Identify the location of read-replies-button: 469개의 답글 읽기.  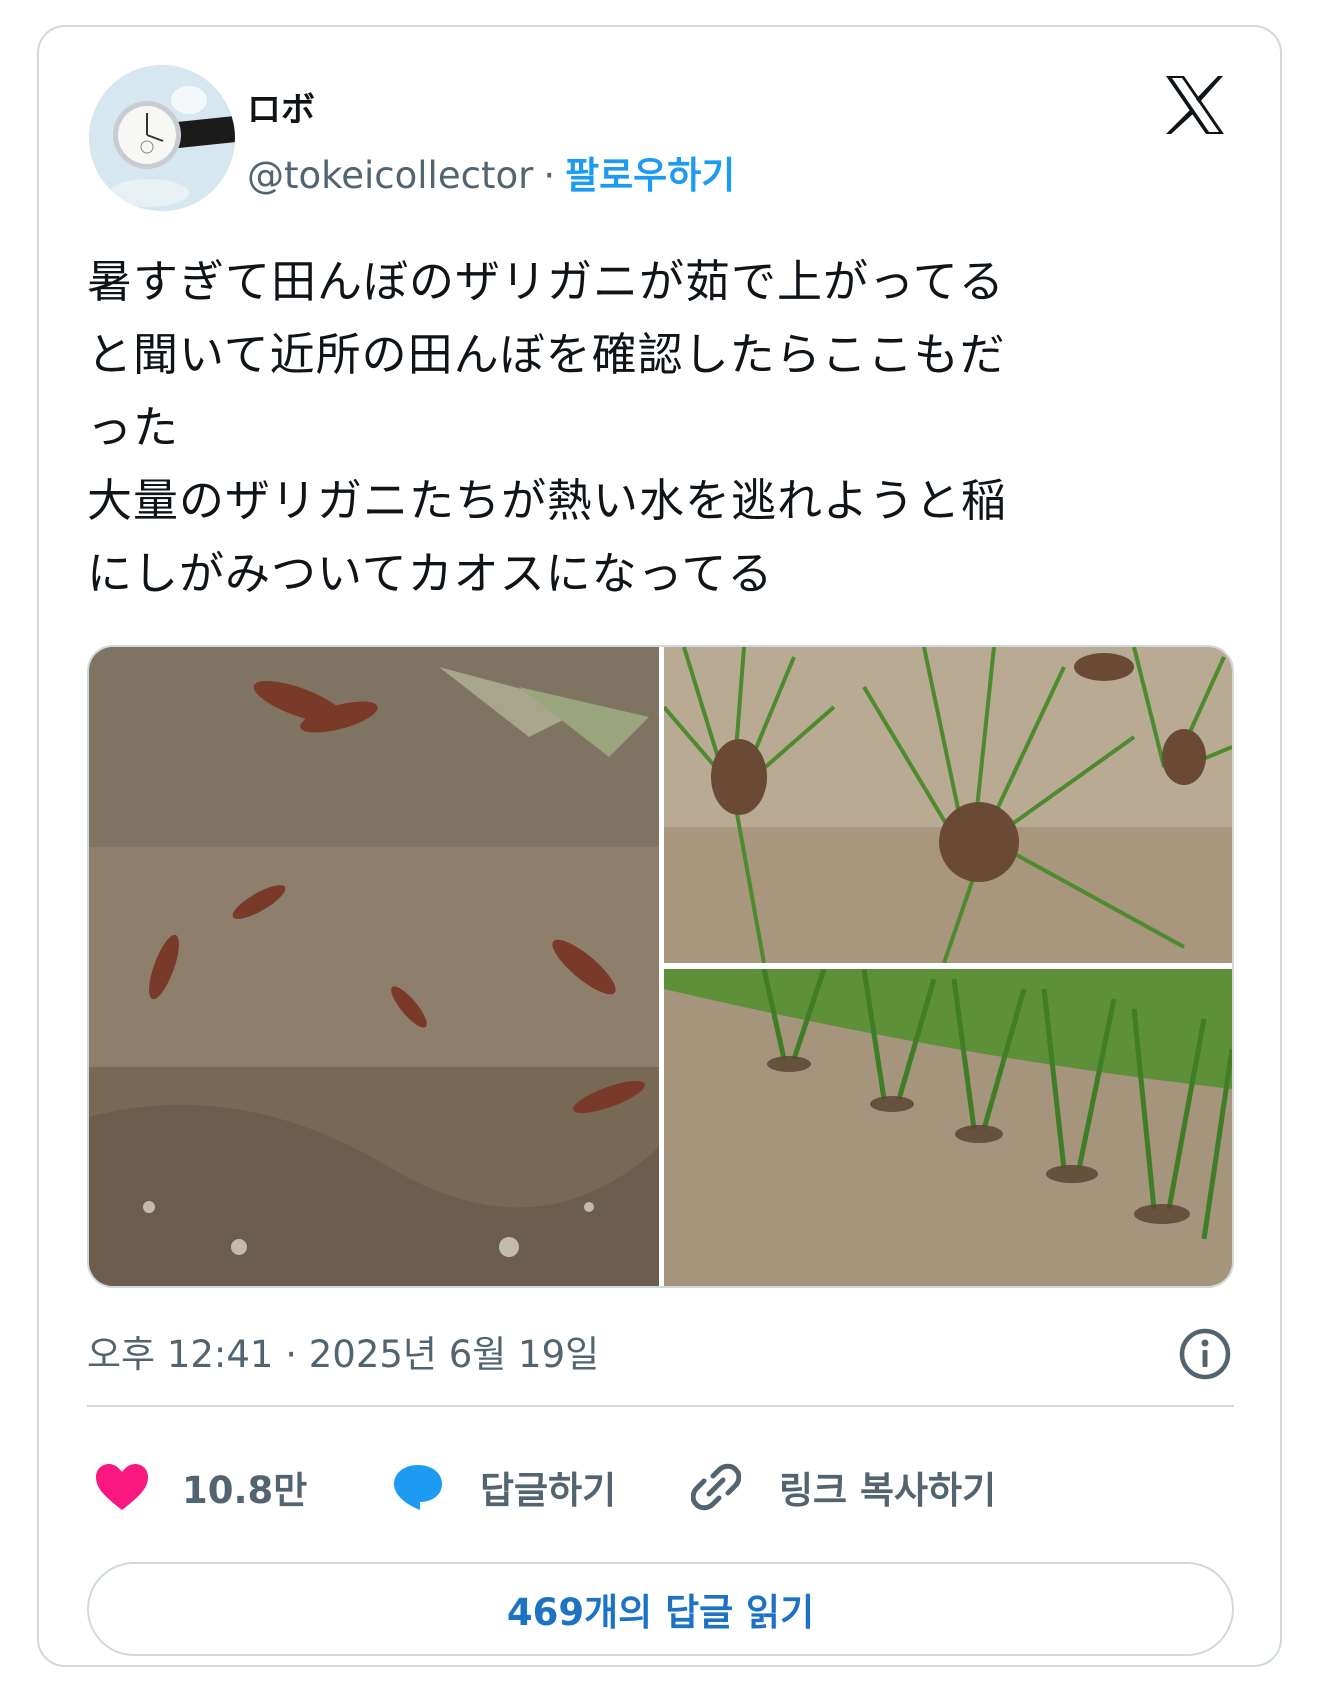
(660, 1609).